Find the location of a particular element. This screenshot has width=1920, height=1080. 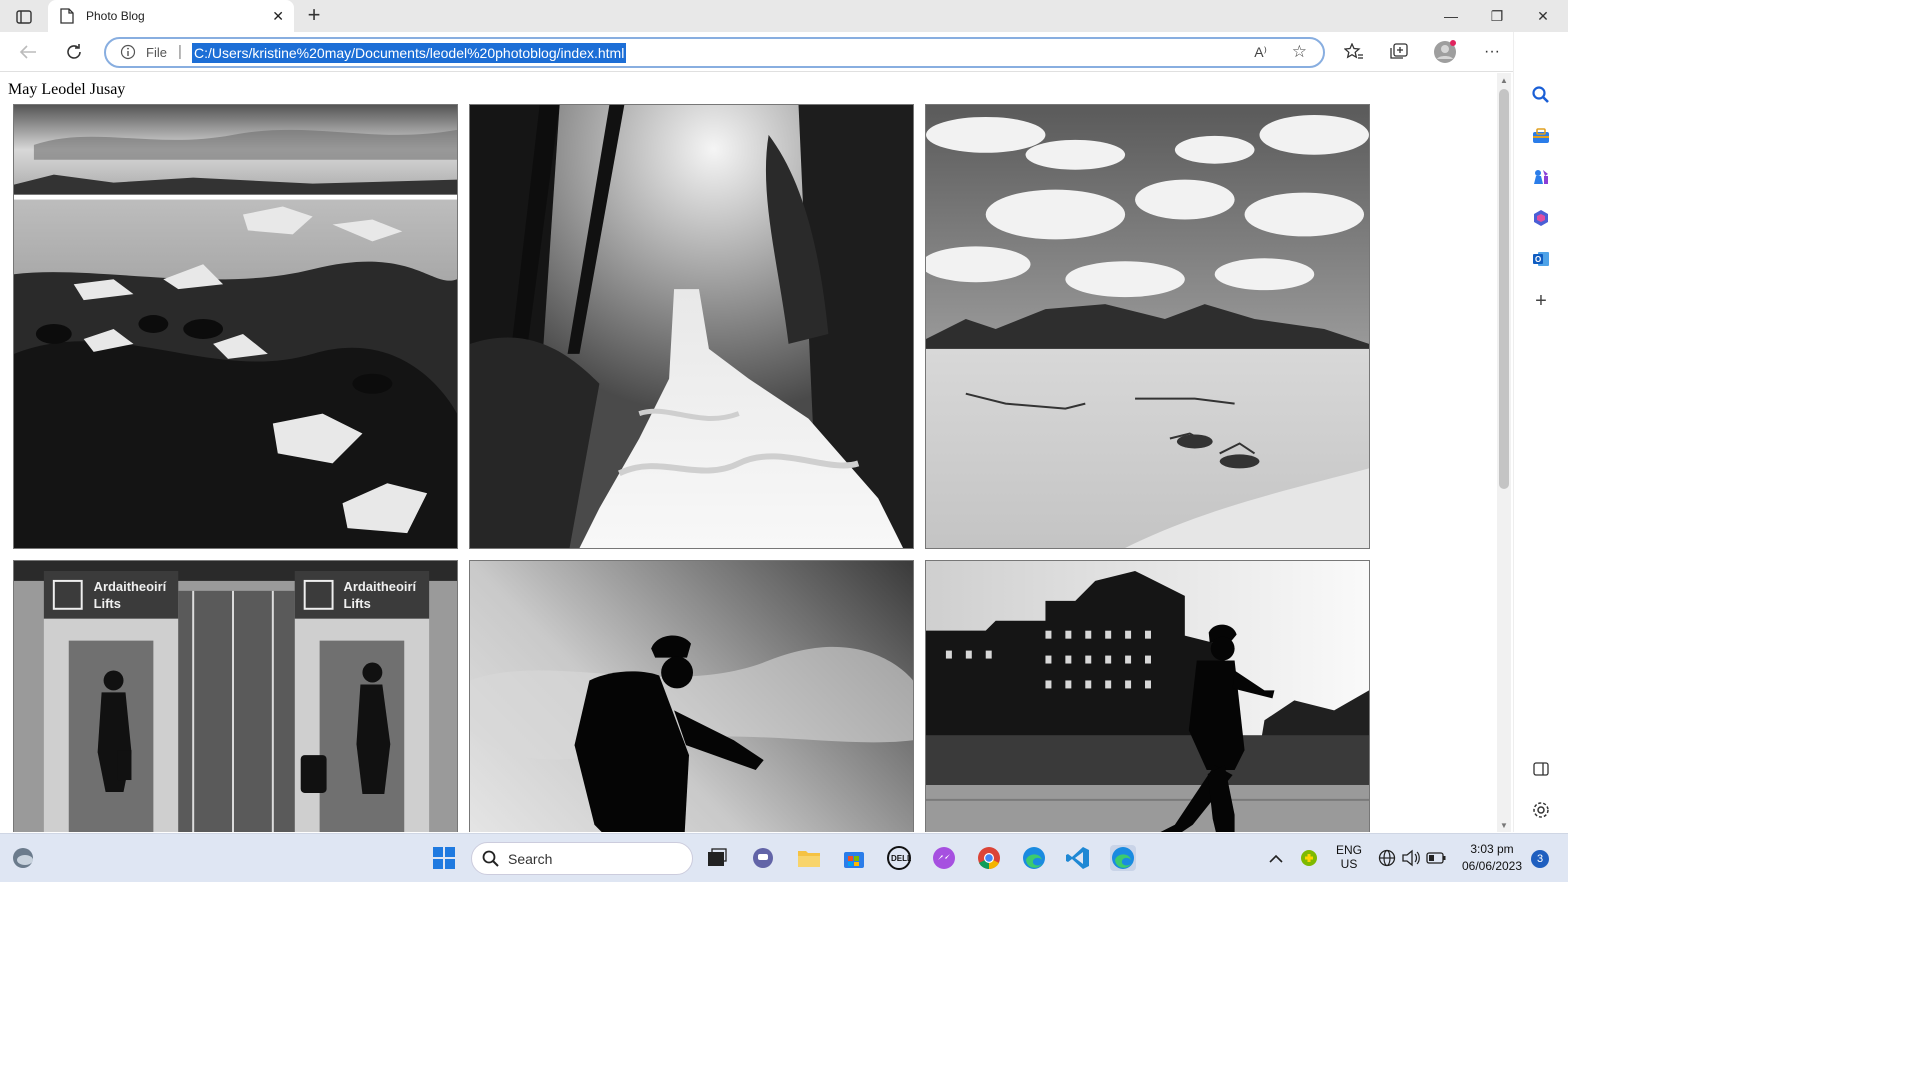

games-icon is located at coordinates (1541, 177).